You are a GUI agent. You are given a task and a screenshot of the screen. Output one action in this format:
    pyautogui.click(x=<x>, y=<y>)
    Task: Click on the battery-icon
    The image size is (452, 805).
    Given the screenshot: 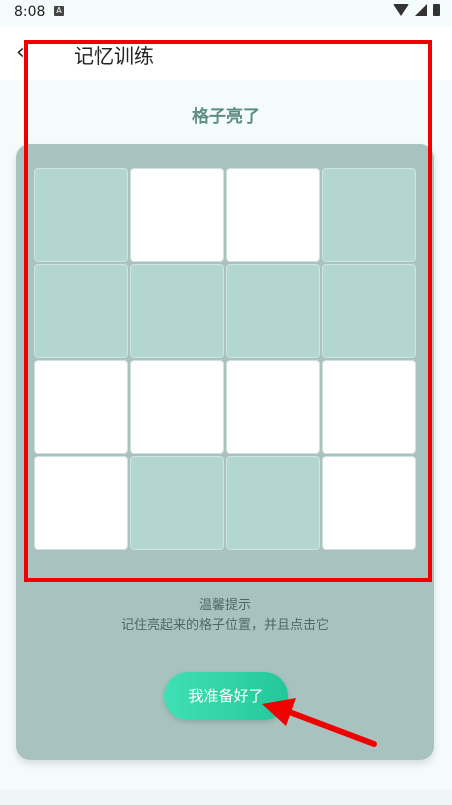 What is the action you would take?
    pyautogui.click(x=436, y=10)
    